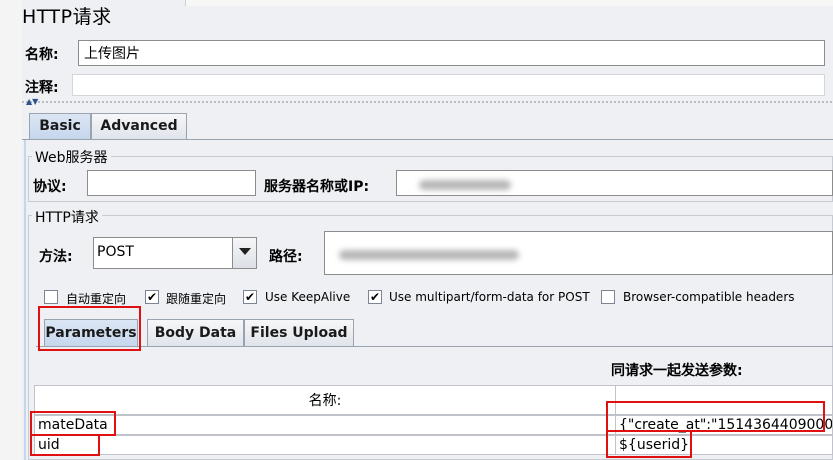  I want to click on page-title: HTTP请求, so click(67, 17).